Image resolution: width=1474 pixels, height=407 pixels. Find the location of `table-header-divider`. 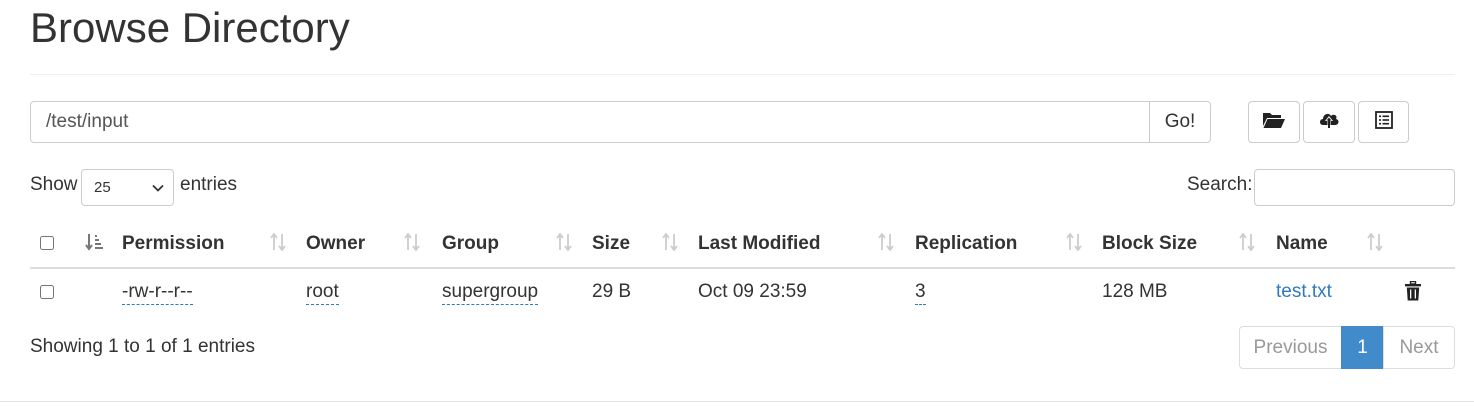

table-header-divider is located at coordinates (742, 268).